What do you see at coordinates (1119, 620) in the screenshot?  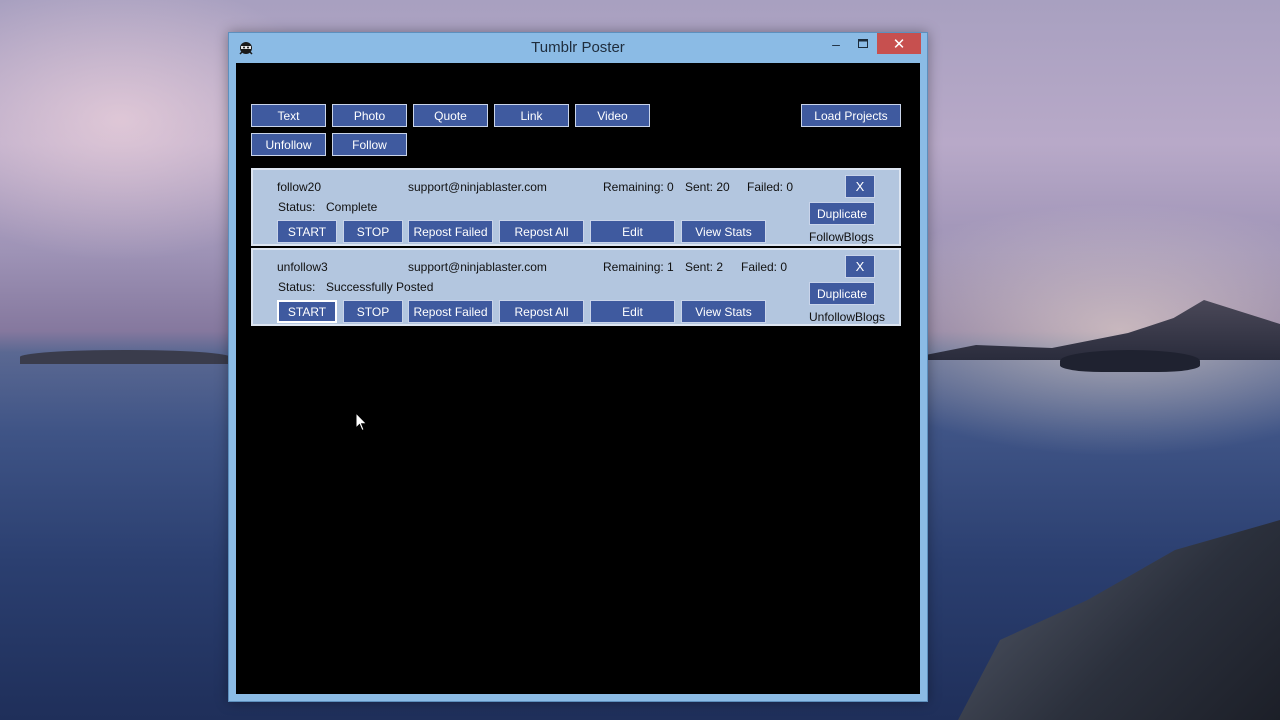 I see `background-cliff` at bounding box center [1119, 620].